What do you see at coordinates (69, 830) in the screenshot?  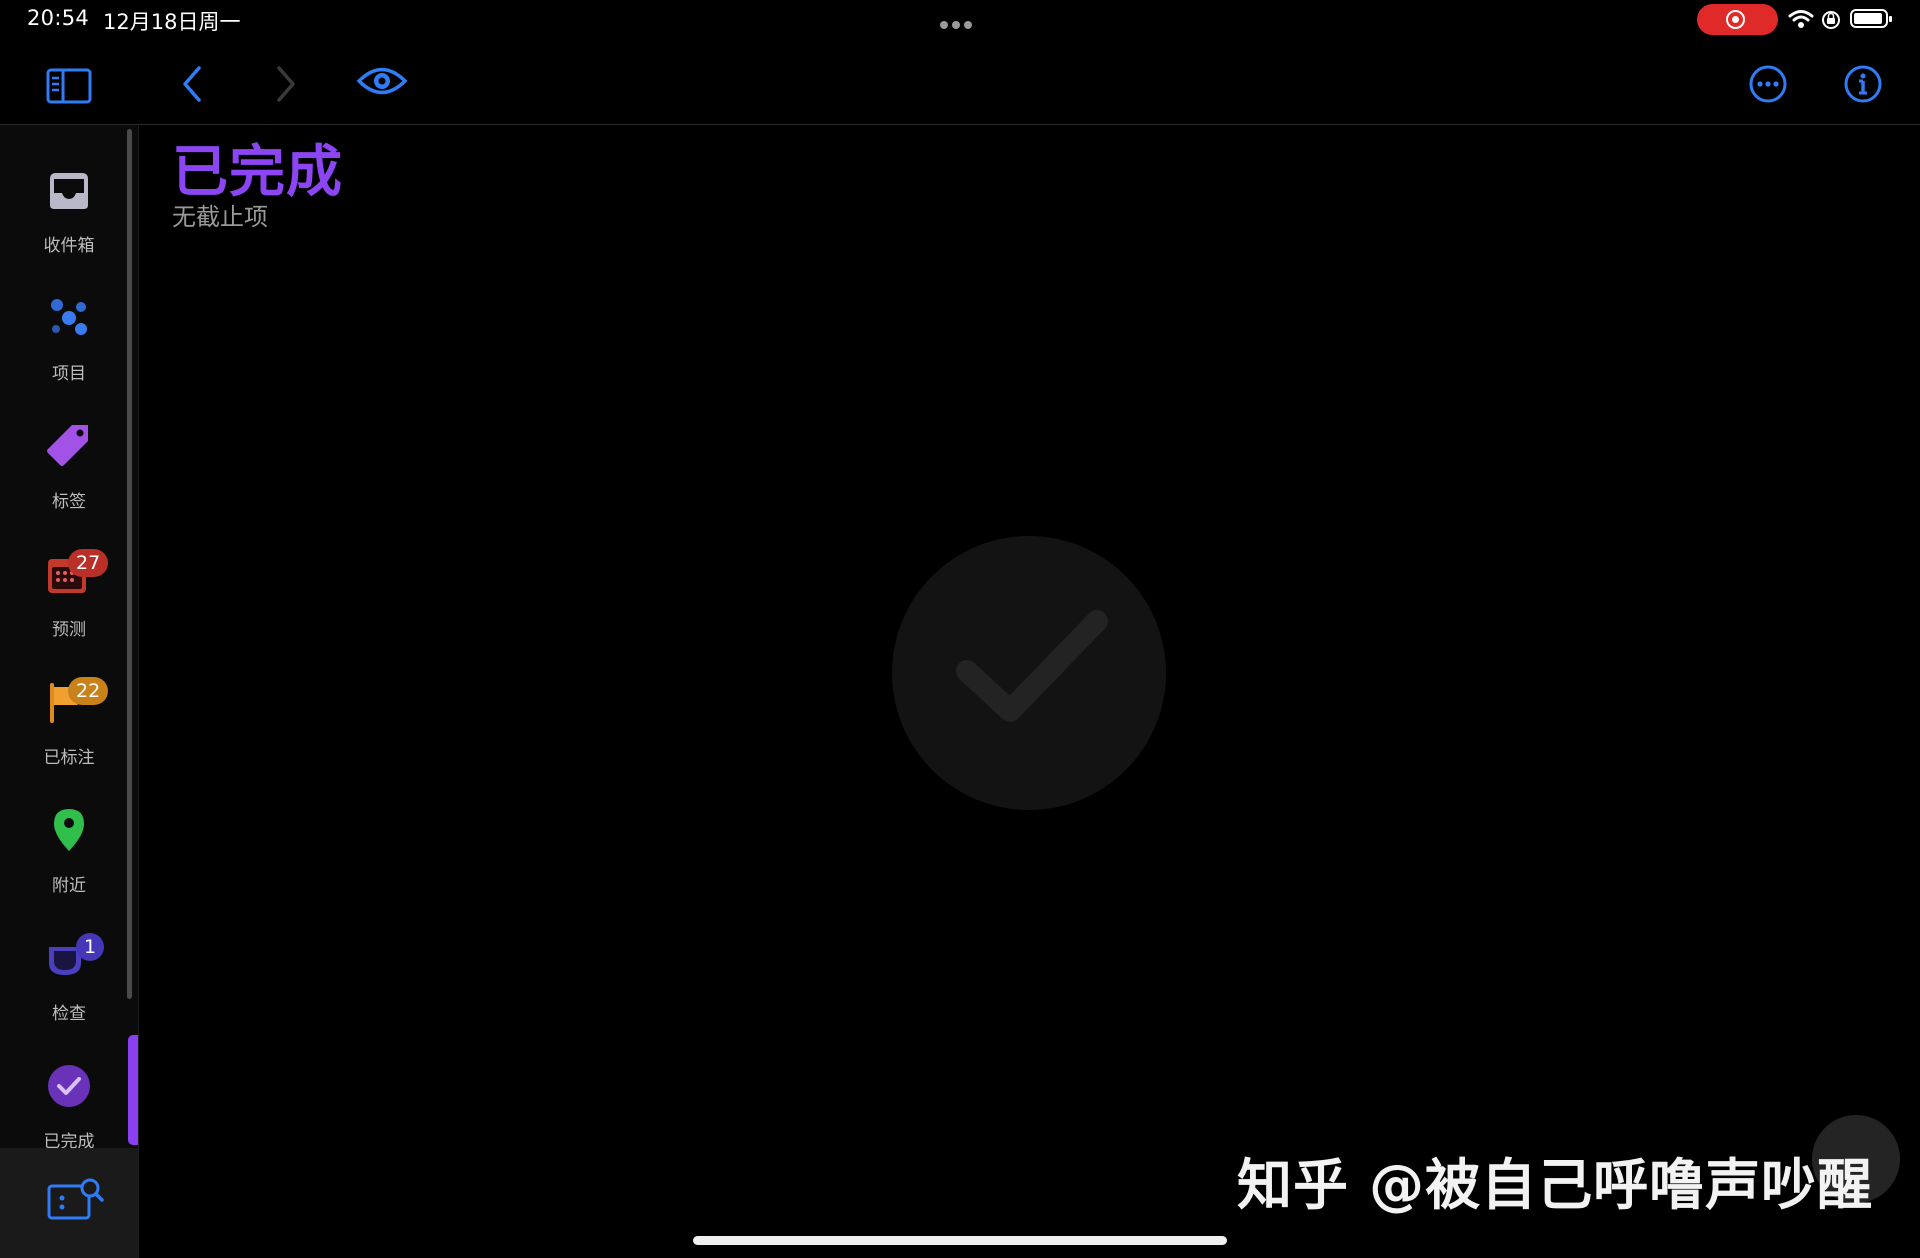 I see `map-pin-icon` at bounding box center [69, 830].